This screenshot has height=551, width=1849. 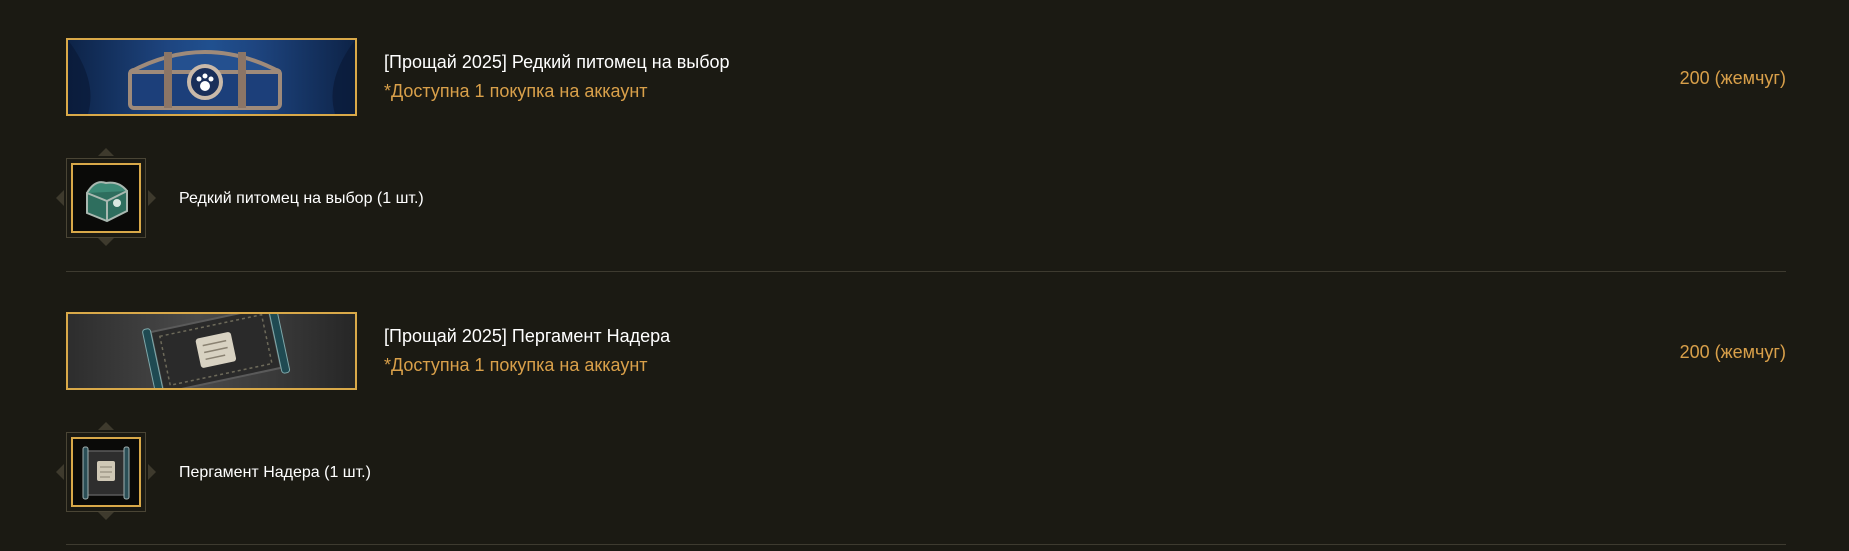 What do you see at coordinates (275, 472) in the screenshot?
I see `item-label: Пергамент Надера (1 шт.)` at bounding box center [275, 472].